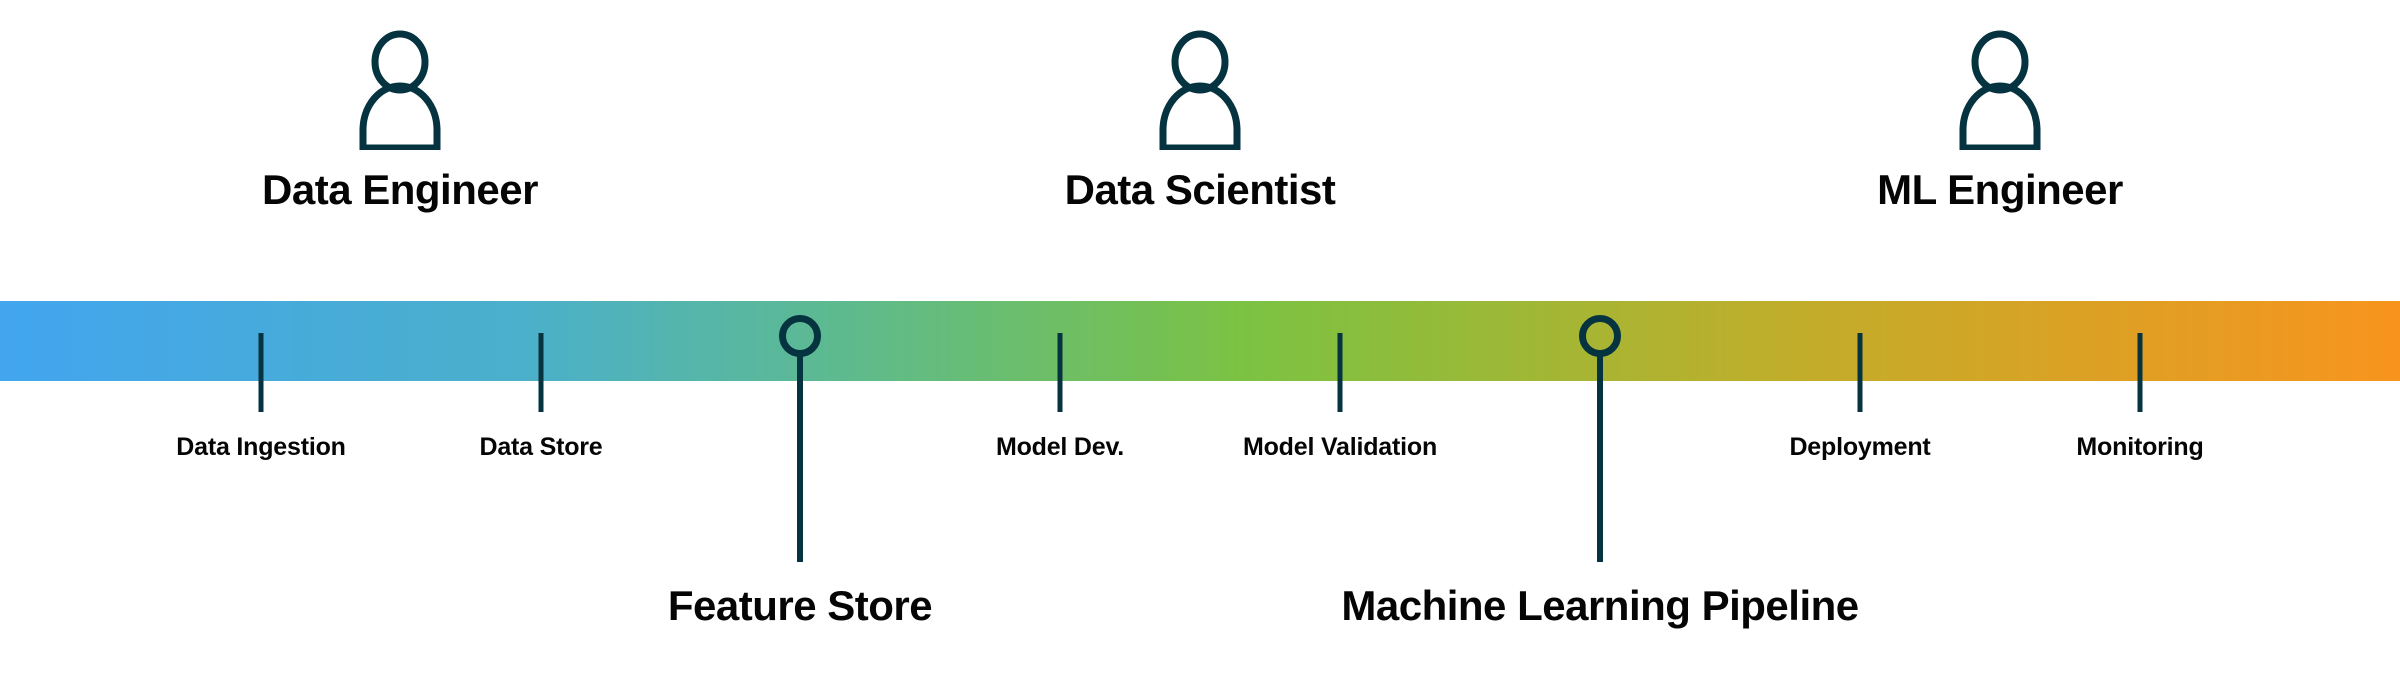  Describe the element at coordinates (1060, 372) in the screenshot. I see `tick-mark-model-dev` at that location.